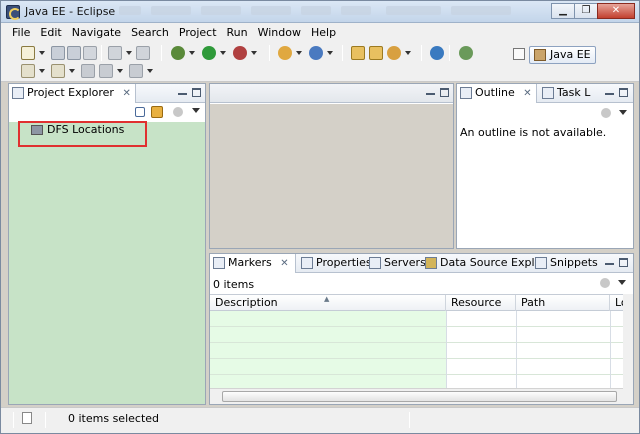 The height and width of the screenshot is (434, 640). Describe the element at coordinates (58, 71) in the screenshot. I see `previous-annotation-icon` at that location.